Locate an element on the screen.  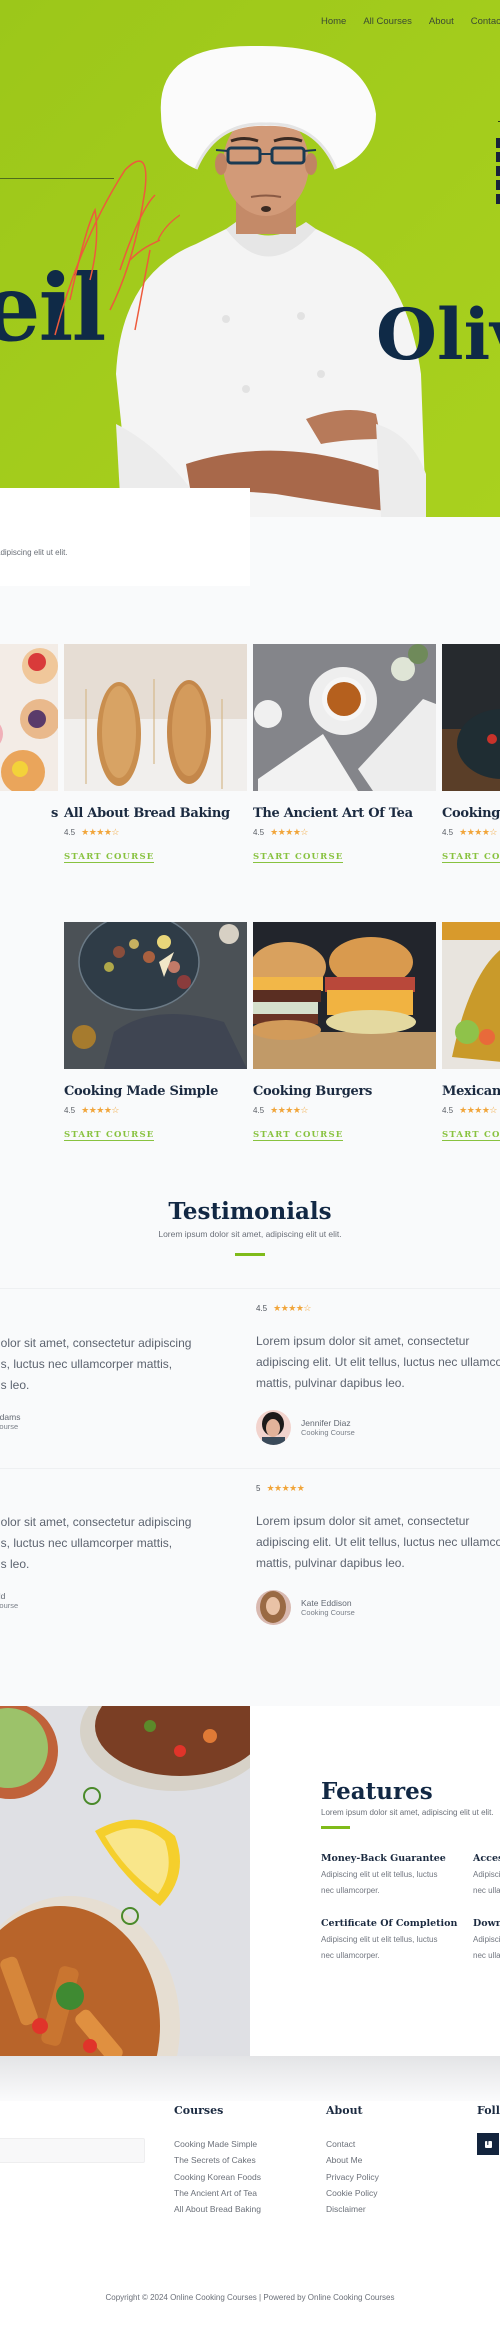
features-heading: Features is located at coordinates (377, 1791).